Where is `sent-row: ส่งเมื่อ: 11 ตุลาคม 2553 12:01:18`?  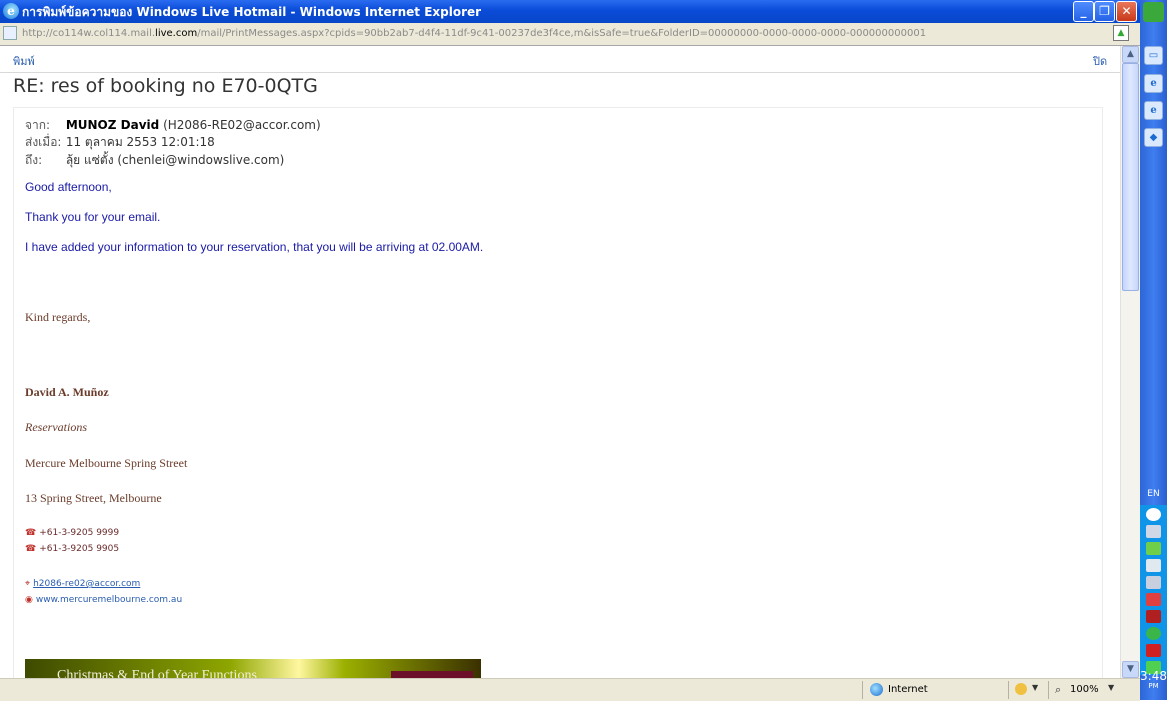 sent-row: ส่งเมื่อ: 11 ตุลาคม 2553 12:01:18 is located at coordinates (120, 142).